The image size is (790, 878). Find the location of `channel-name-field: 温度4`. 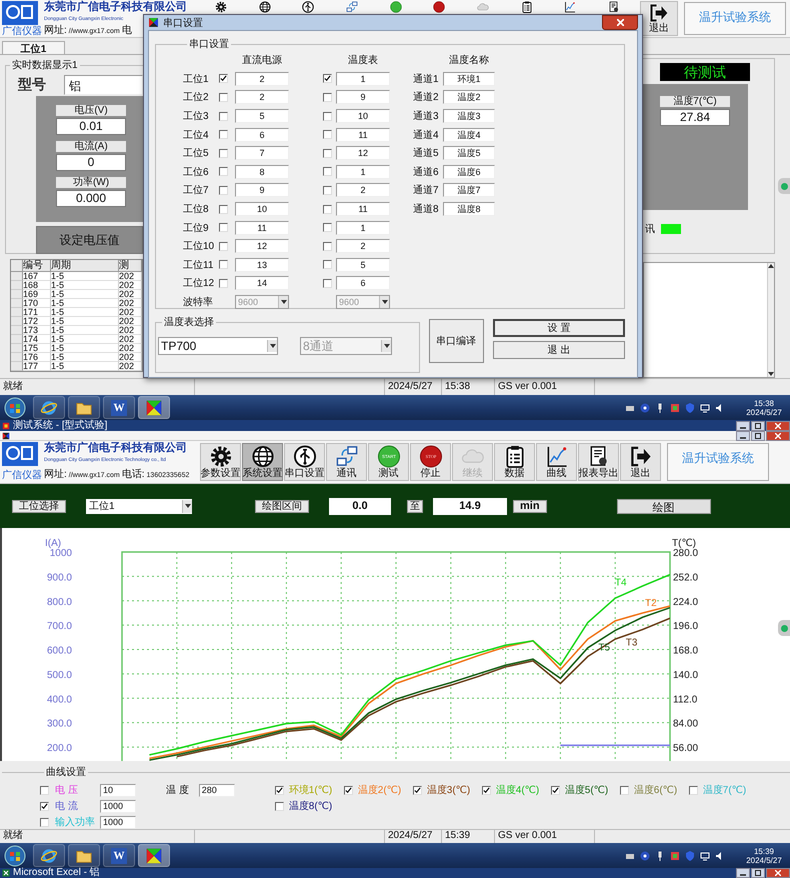

channel-name-field: 温度4 is located at coordinates (469, 135).